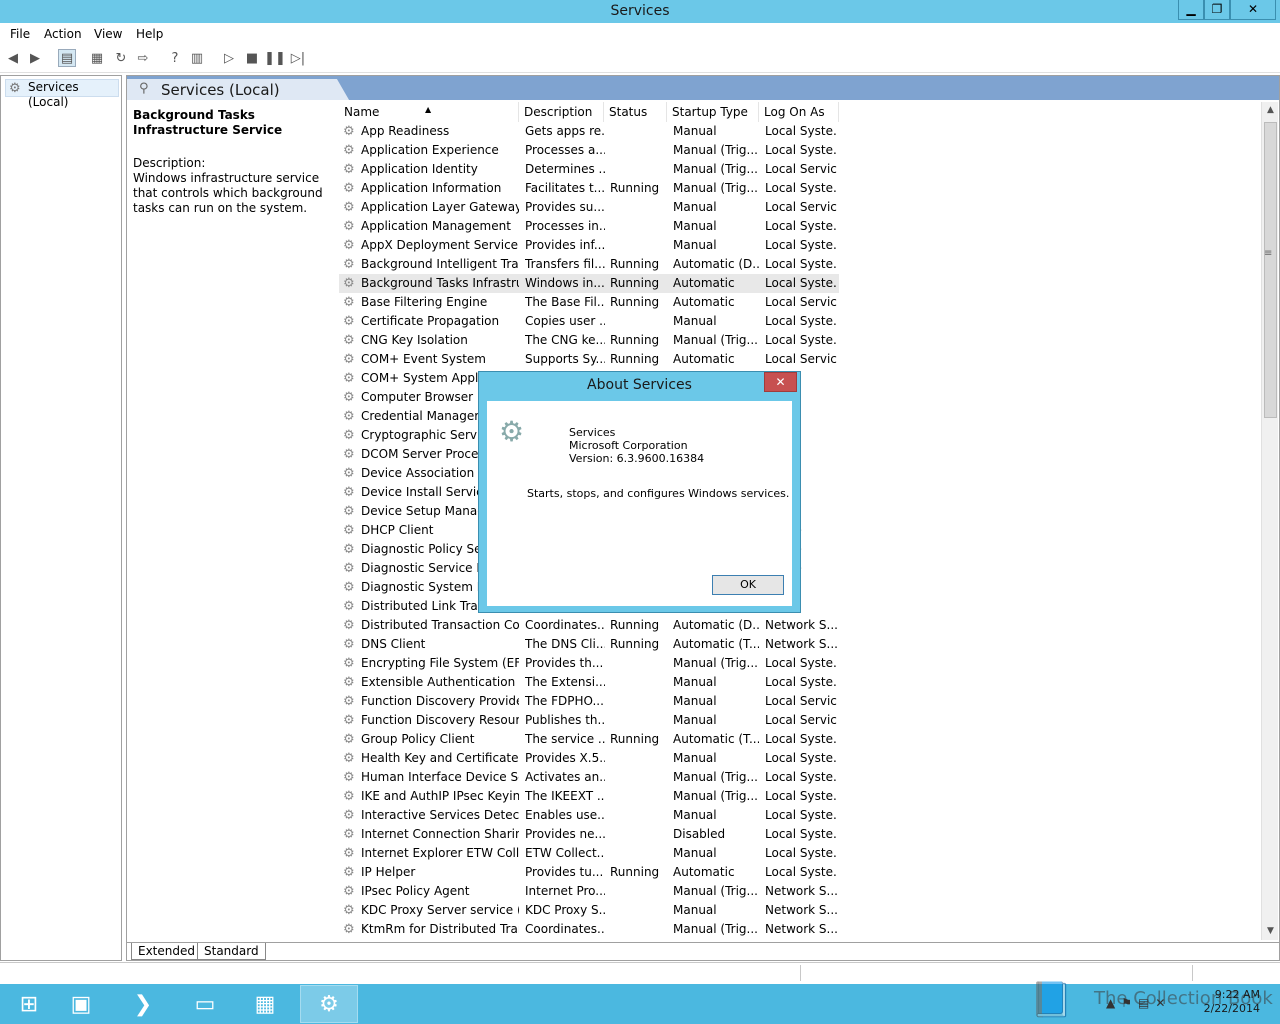  I want to click on column-header-log-on-as: Log On As, so click(799, 112).